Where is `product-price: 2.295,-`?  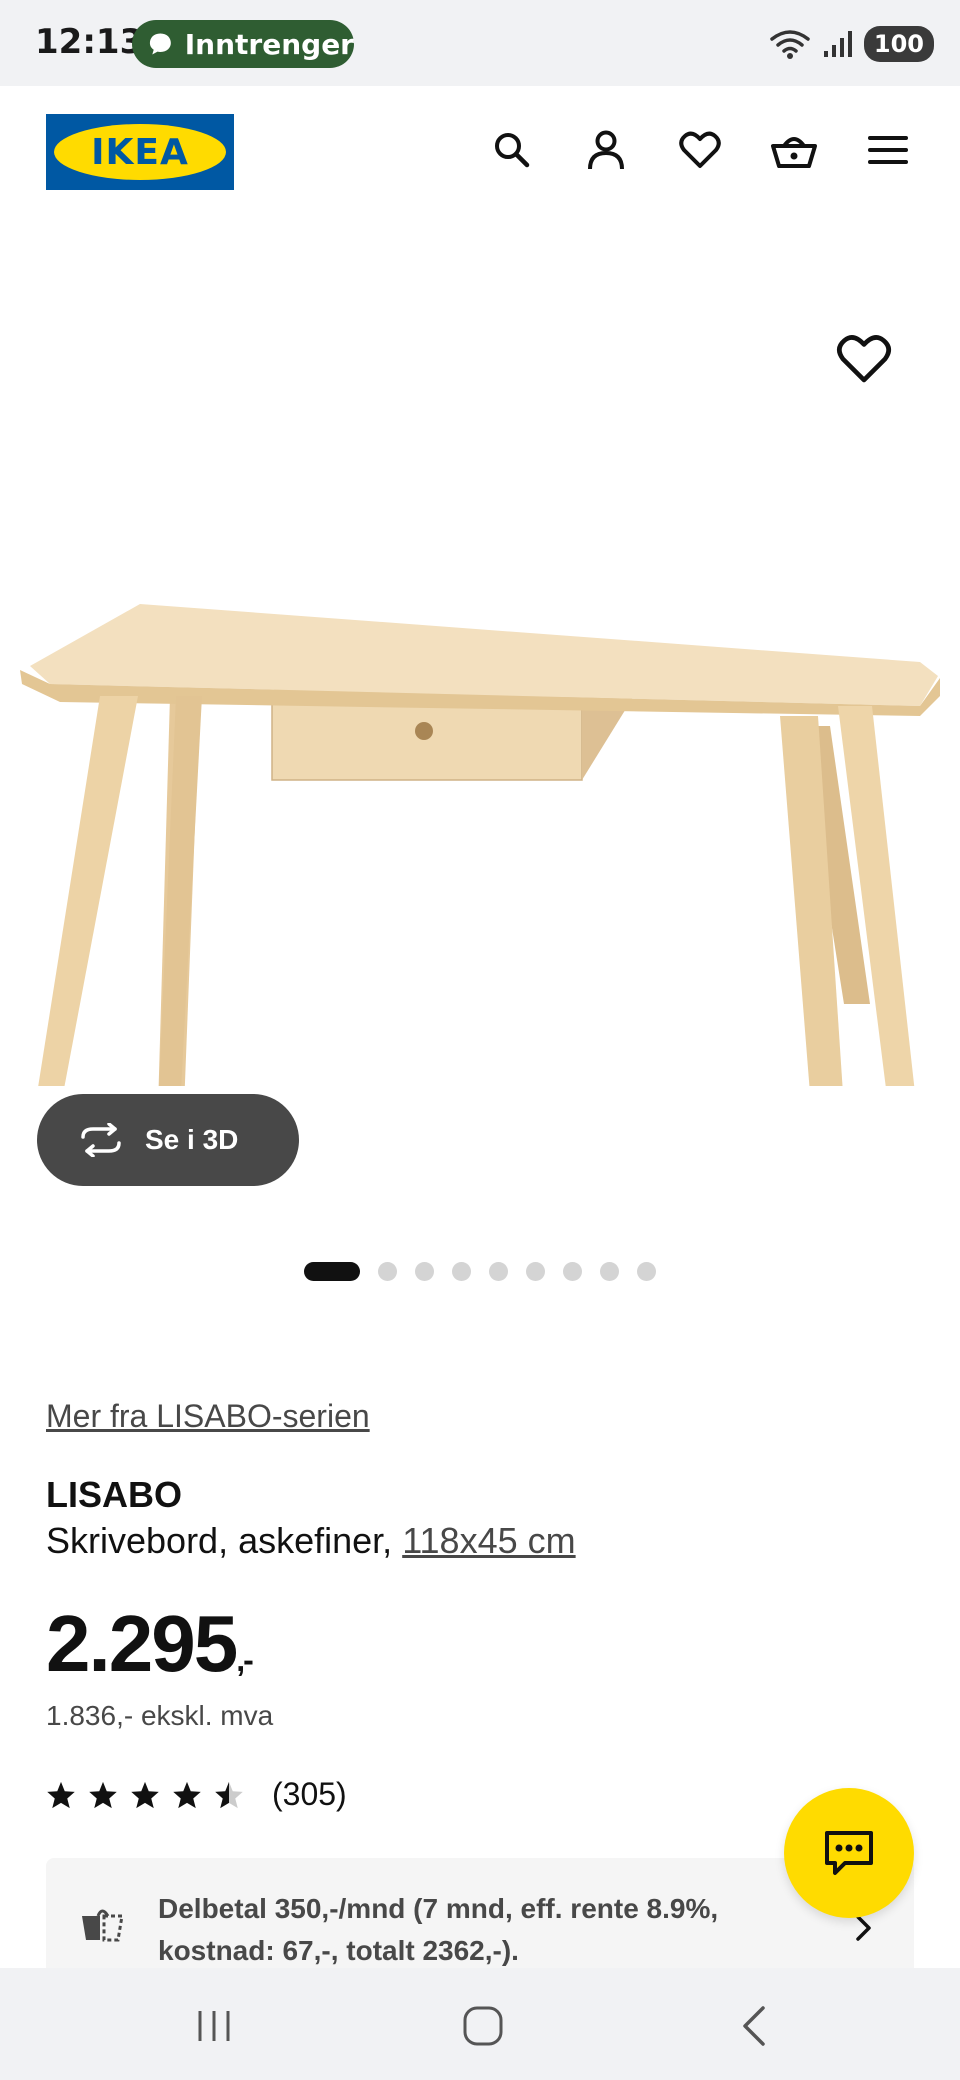 product-price: 2.295,- is located at coordinates (150, 1644).